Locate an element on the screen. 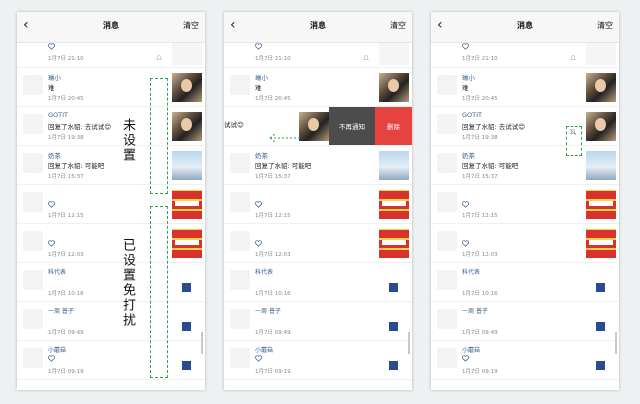  swipe-left-arrow-icon is located at coordinates (284, 138).